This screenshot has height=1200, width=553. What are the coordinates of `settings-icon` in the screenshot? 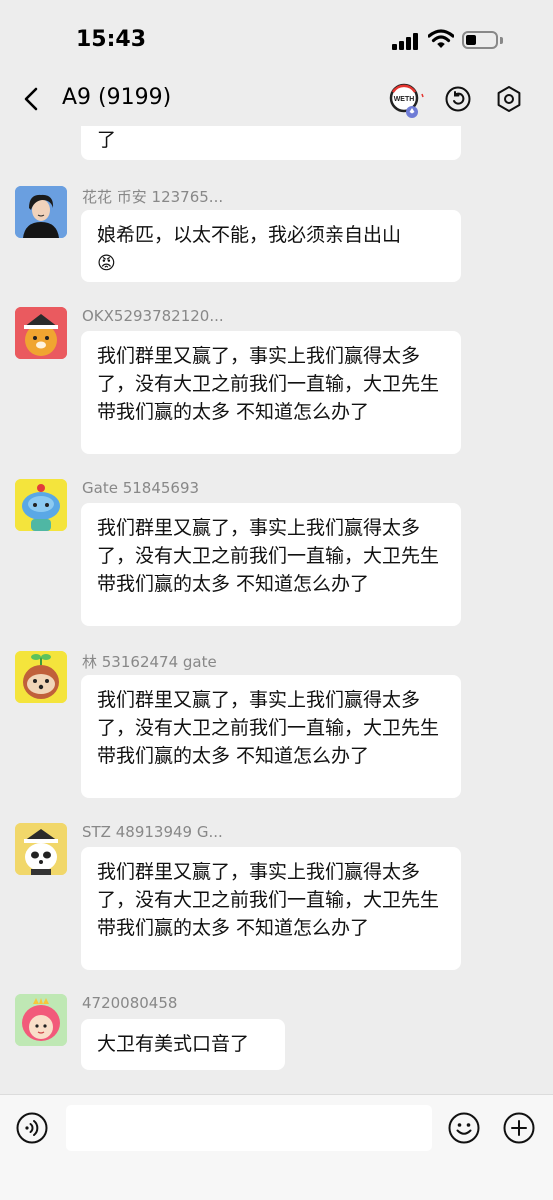 It's located at (509, 99).